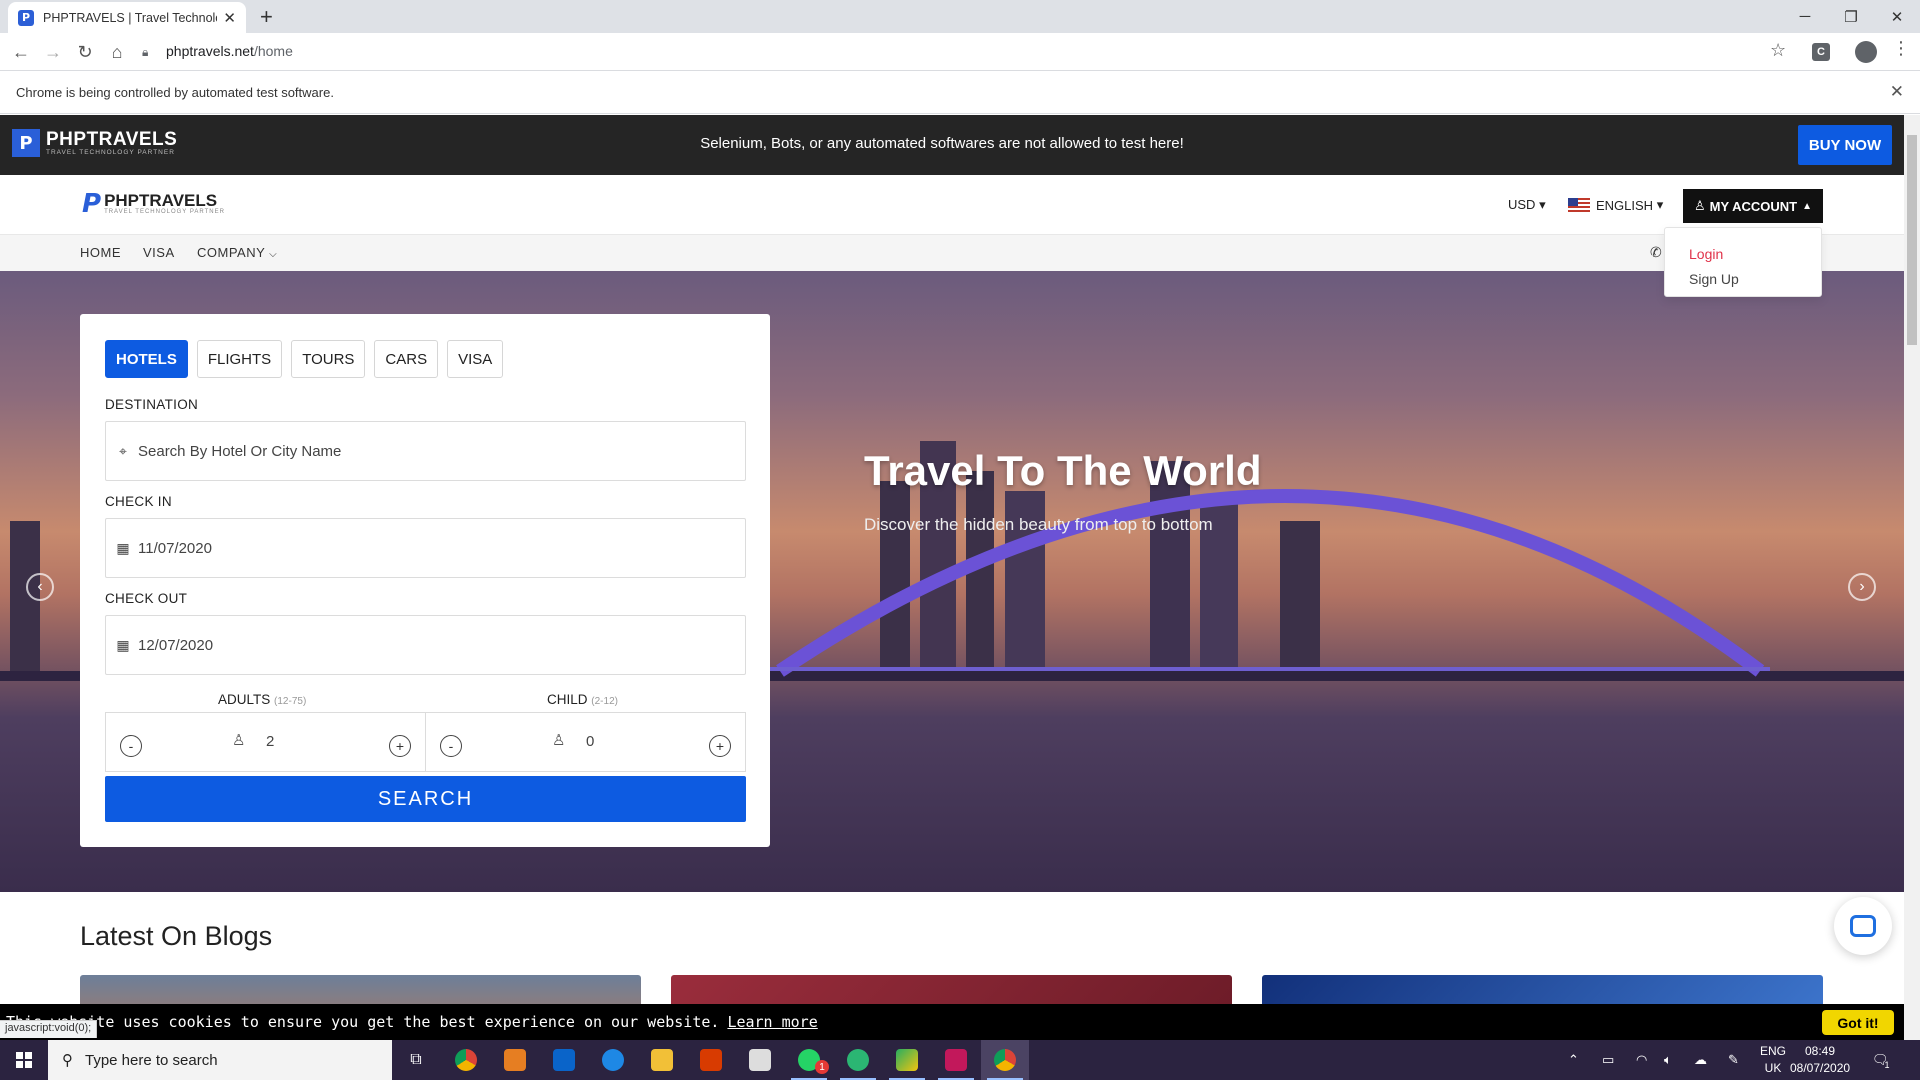  What do you see at coordinates (1733, 1060) in the screenshot?
I see `pen-icon: ✎` at bounding box center [1733, 1060].